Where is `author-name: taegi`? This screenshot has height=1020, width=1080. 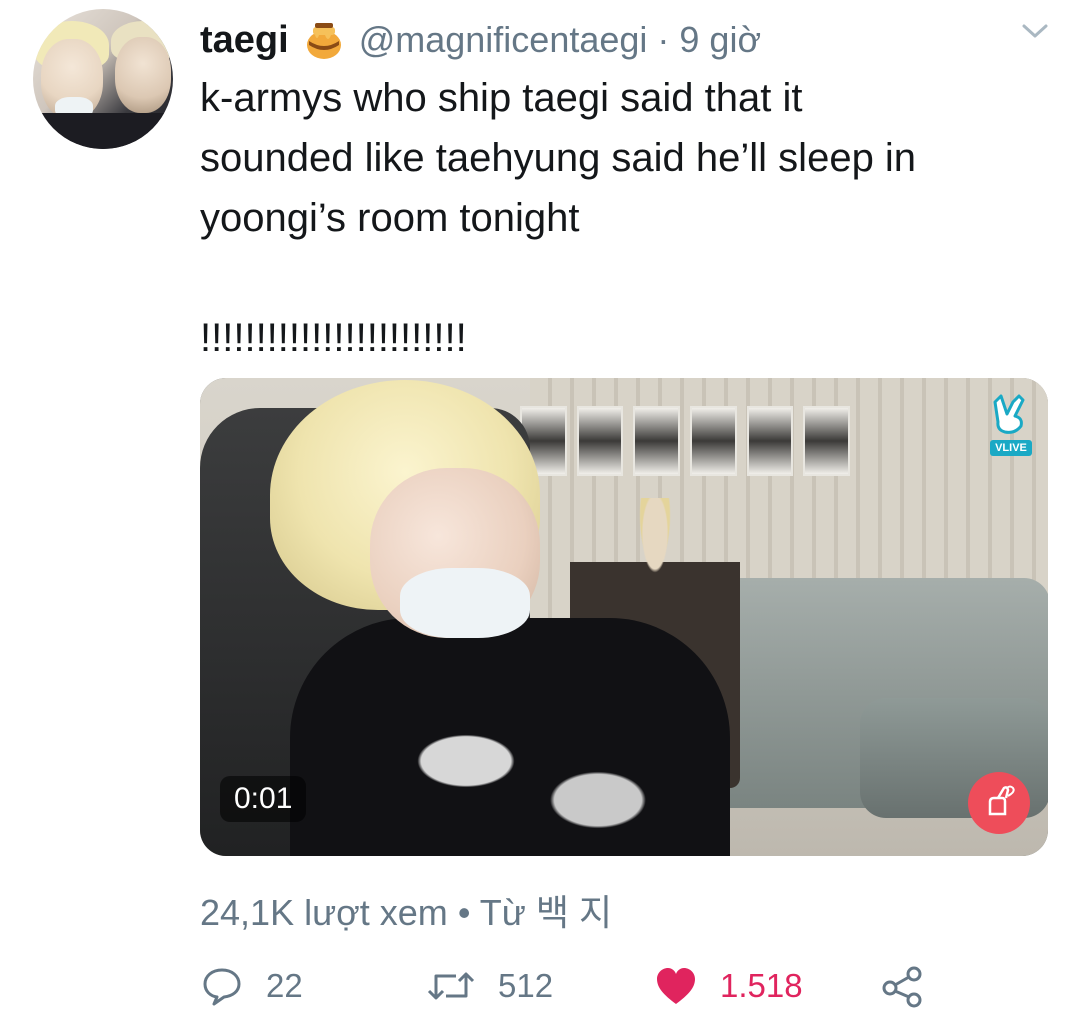
author-name: taegi is located at coordinates (244, 40).